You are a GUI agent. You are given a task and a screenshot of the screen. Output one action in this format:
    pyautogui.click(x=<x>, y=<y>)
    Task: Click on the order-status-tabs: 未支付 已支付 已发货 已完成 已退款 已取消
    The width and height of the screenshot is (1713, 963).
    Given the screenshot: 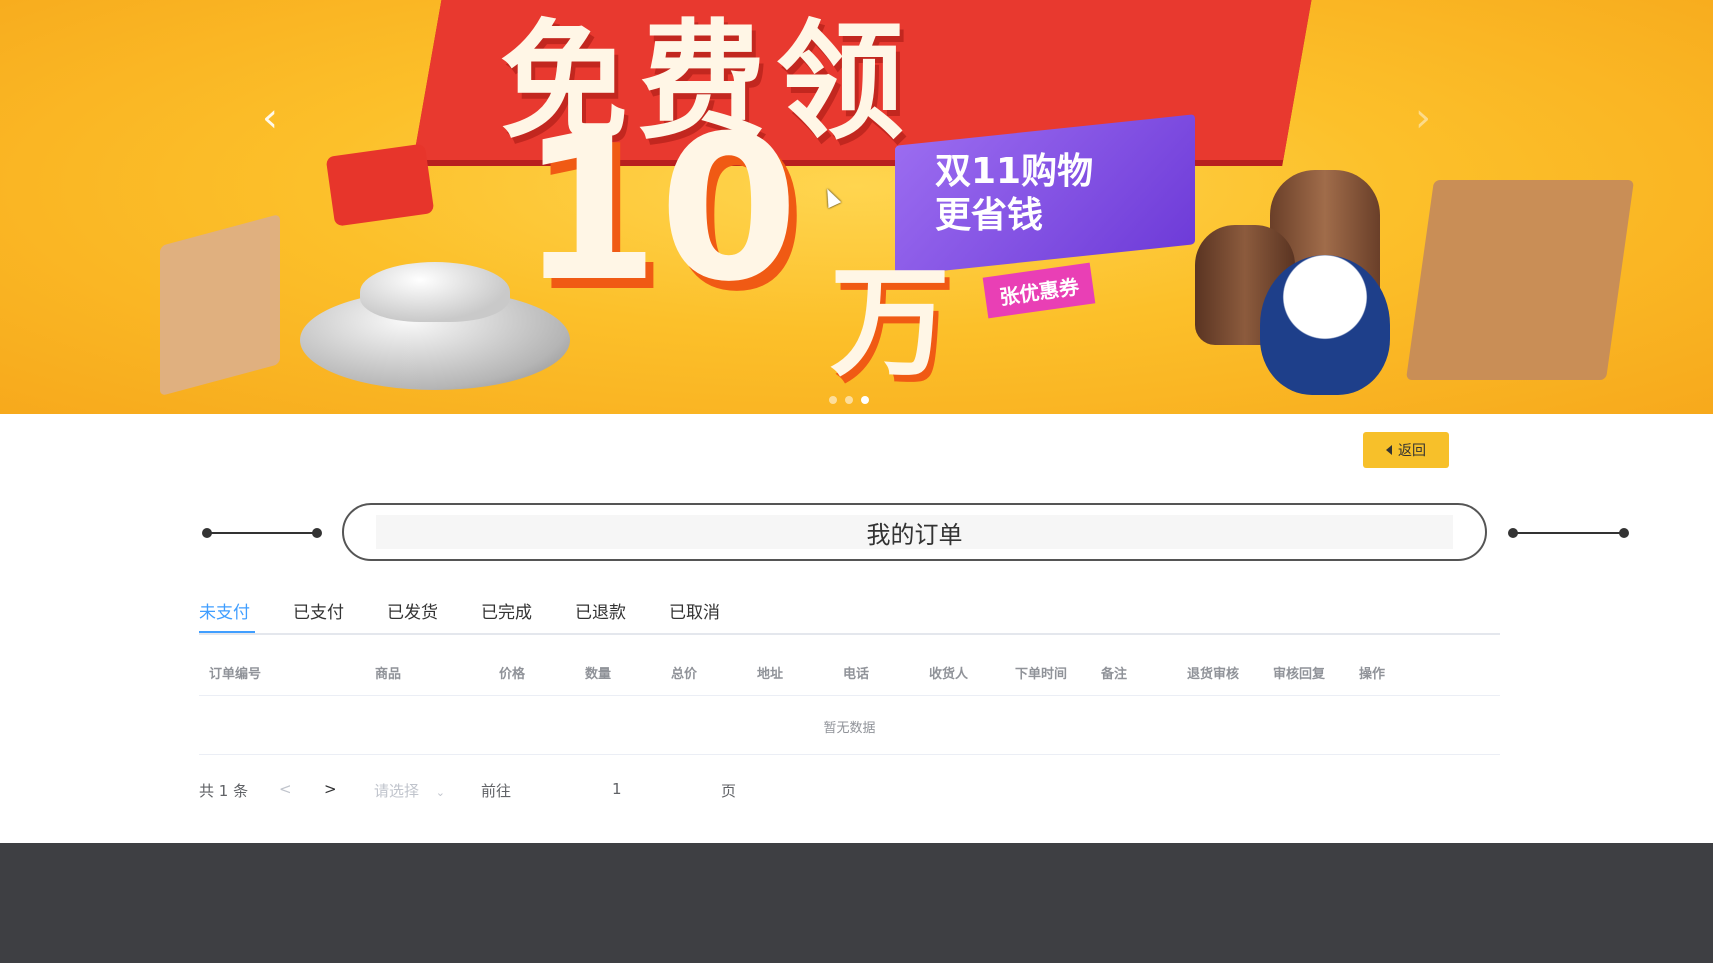 What is the action you would take?
    pyautogui.click(x=849, y=616)
    